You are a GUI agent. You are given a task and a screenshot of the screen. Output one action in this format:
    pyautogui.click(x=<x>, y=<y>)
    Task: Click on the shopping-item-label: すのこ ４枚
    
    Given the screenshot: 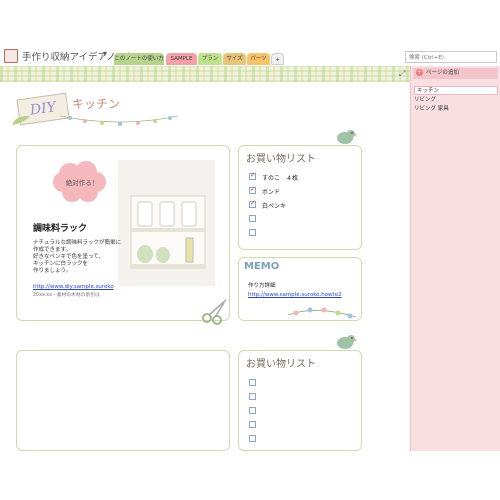 What is the action you would take?
    pyautogui.click(x=280, y=178)
    